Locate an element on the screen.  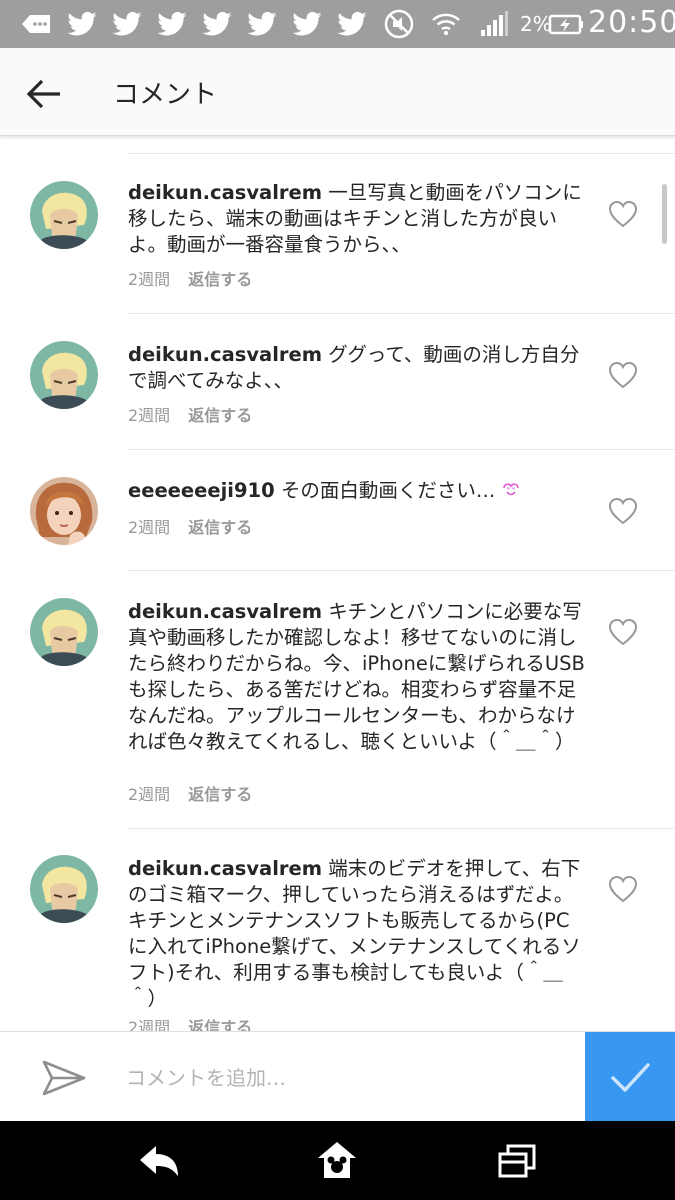
comment-composer is located at coordinates (337, 1076).